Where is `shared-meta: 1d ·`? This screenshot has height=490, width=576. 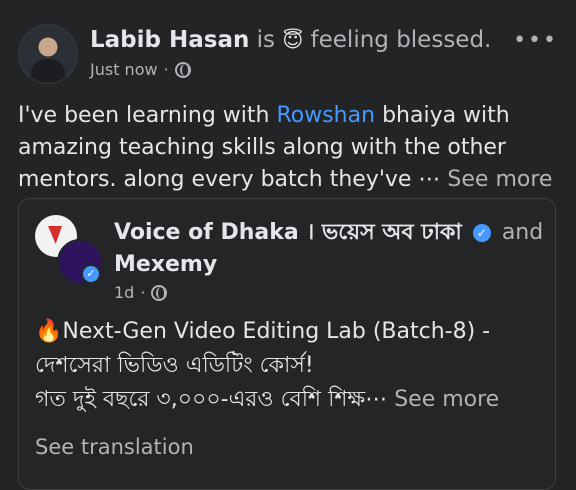 shared-meta: 1d · is located at coordinates (141, 292).